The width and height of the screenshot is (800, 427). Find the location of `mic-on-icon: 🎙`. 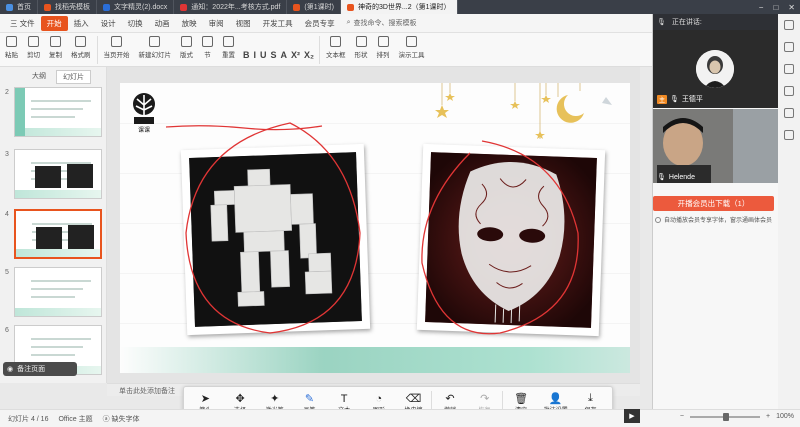

mic-on-icon: 🎙 is located at coordinates (674, 99).